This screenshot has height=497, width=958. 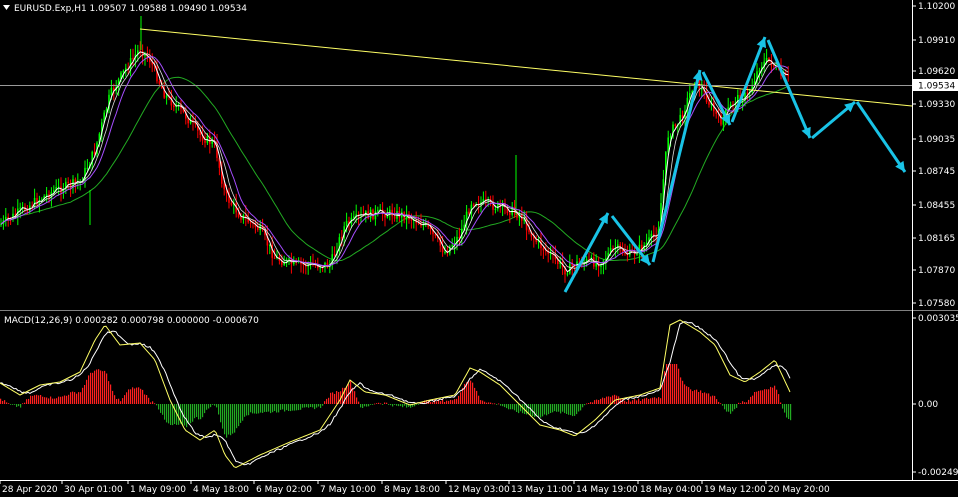 I want to click on macd-tick-label: 0.00, so click(x=928, y=405).